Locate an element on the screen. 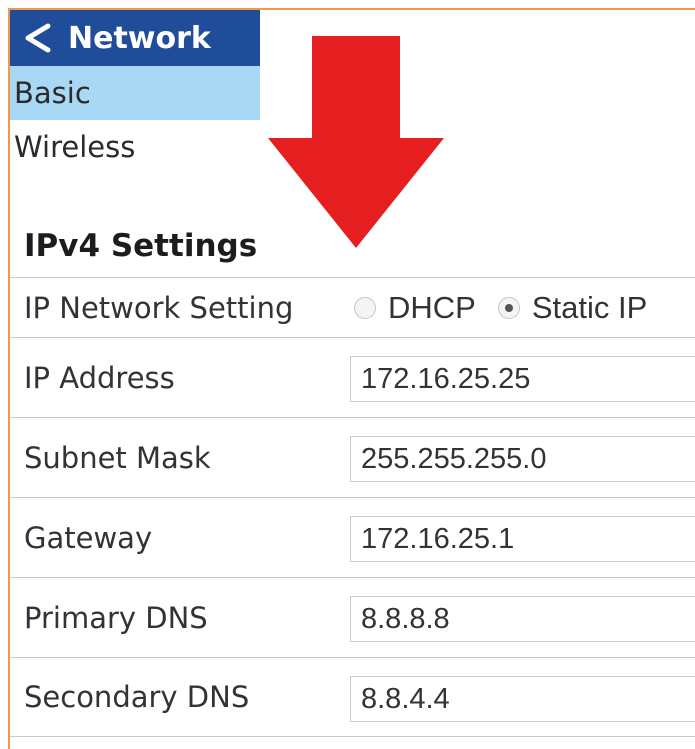  ip-address-row: IP Address 172.16.25.25 is located at coordinates (352, 377).